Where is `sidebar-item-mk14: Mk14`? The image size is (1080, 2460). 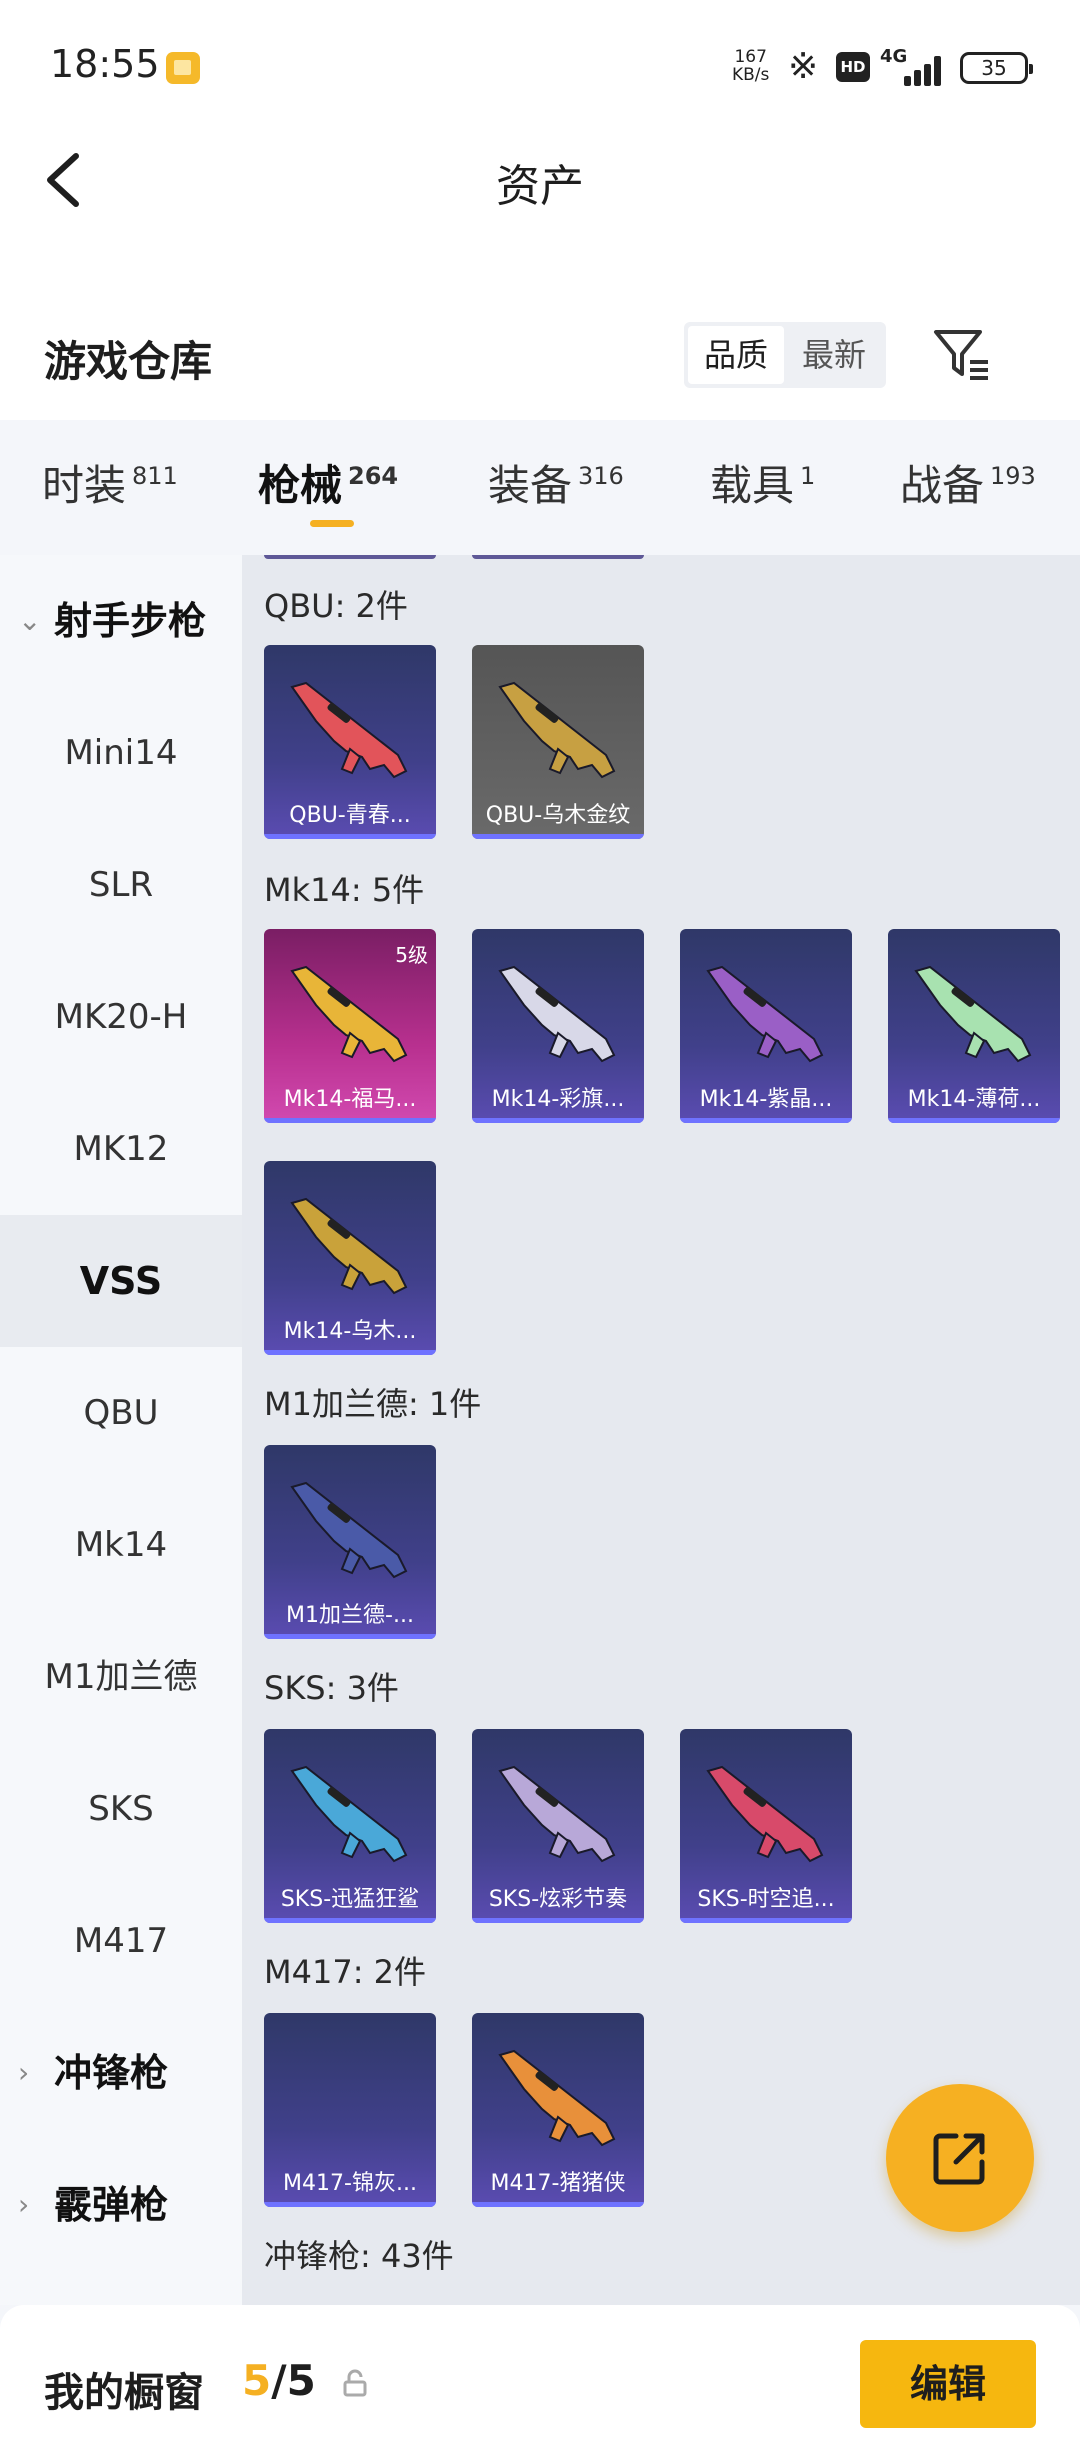 sidebar-item-mk14: Mk14 is located at coordinates (121, 1545).